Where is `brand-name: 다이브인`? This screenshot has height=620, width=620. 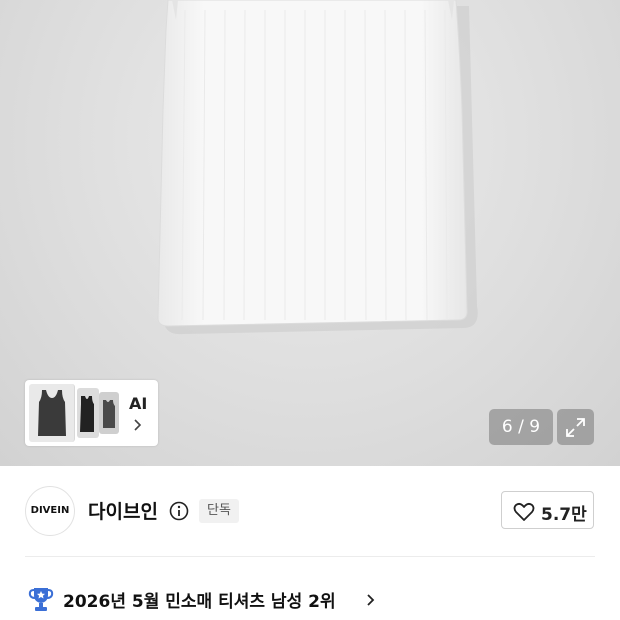 brand-name: 다이브인 is located at coordinates (123, 510).